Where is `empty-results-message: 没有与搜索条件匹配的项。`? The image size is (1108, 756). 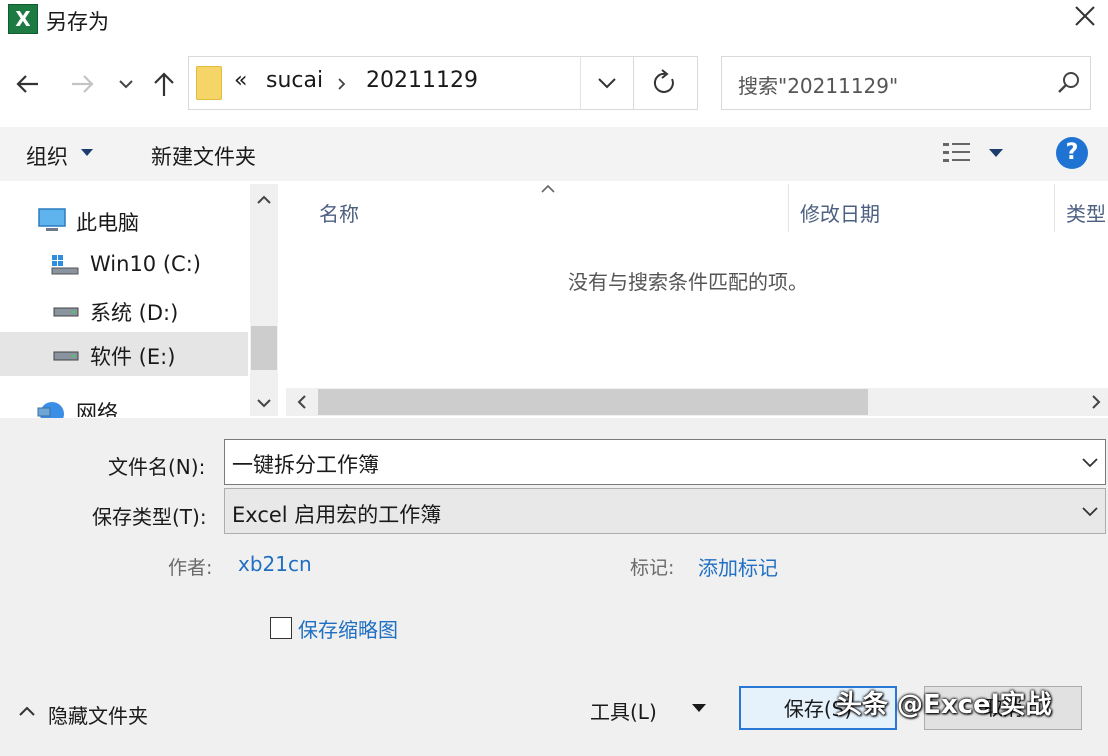
empty-results-message: 没有与搜索条件匹配的项。 is located at coordinates (688, 282).